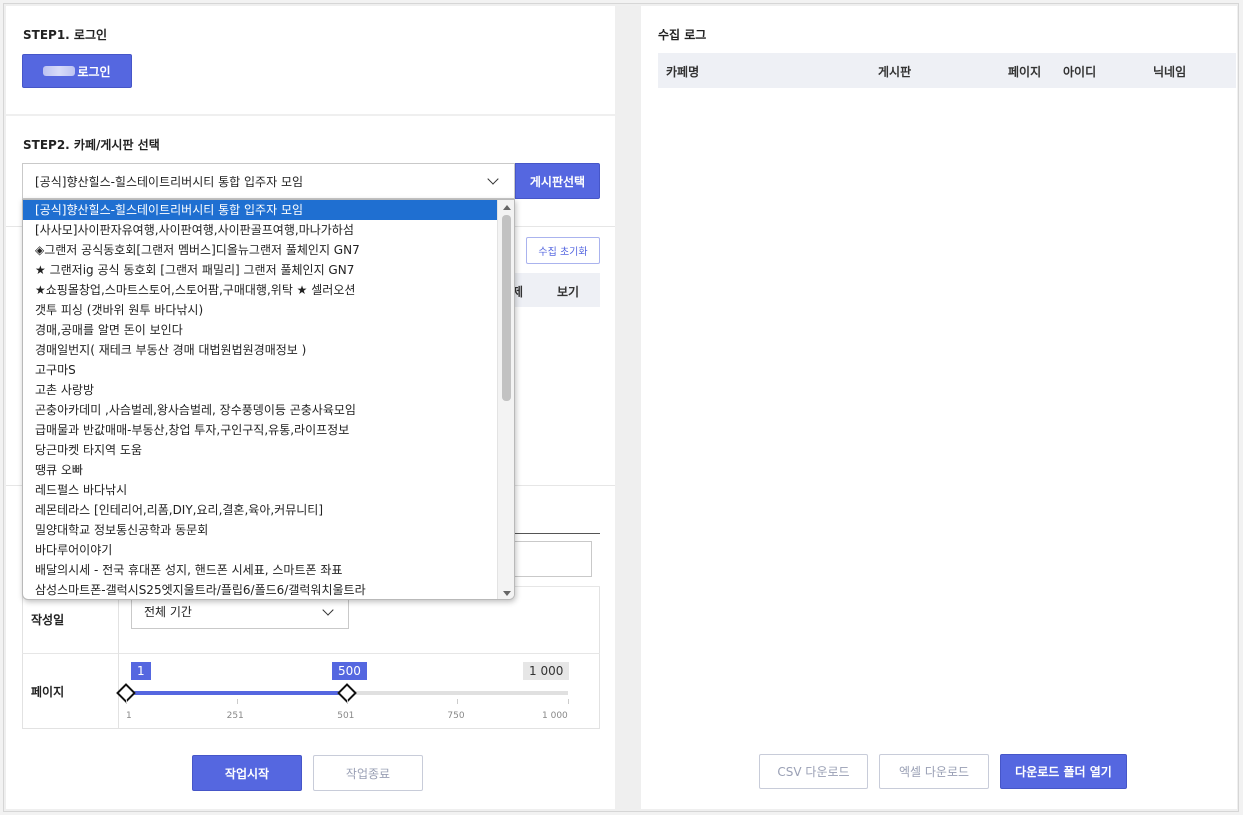 The height and width of the screenshot is (815, 1243). I want to click on dropdown-option: 곤충아카데미 ,사슴벌레,왕사슴벌레, 장수풍뎅이등 곤충사육모임, so click(260, 410).